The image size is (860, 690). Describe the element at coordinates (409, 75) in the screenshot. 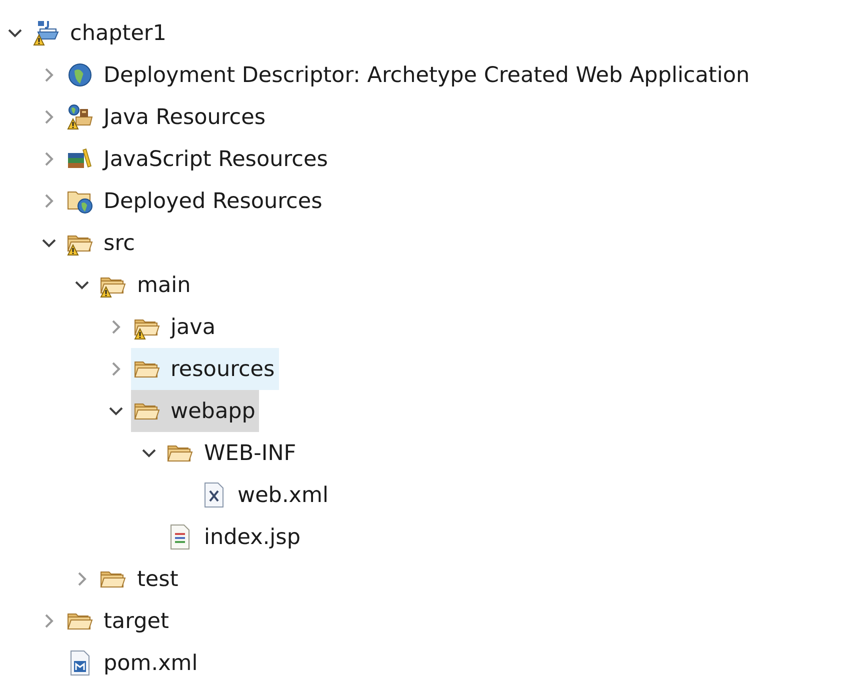

I see `tree-item: Deployment Descriptor: Archetype Created Web Application` at that location.